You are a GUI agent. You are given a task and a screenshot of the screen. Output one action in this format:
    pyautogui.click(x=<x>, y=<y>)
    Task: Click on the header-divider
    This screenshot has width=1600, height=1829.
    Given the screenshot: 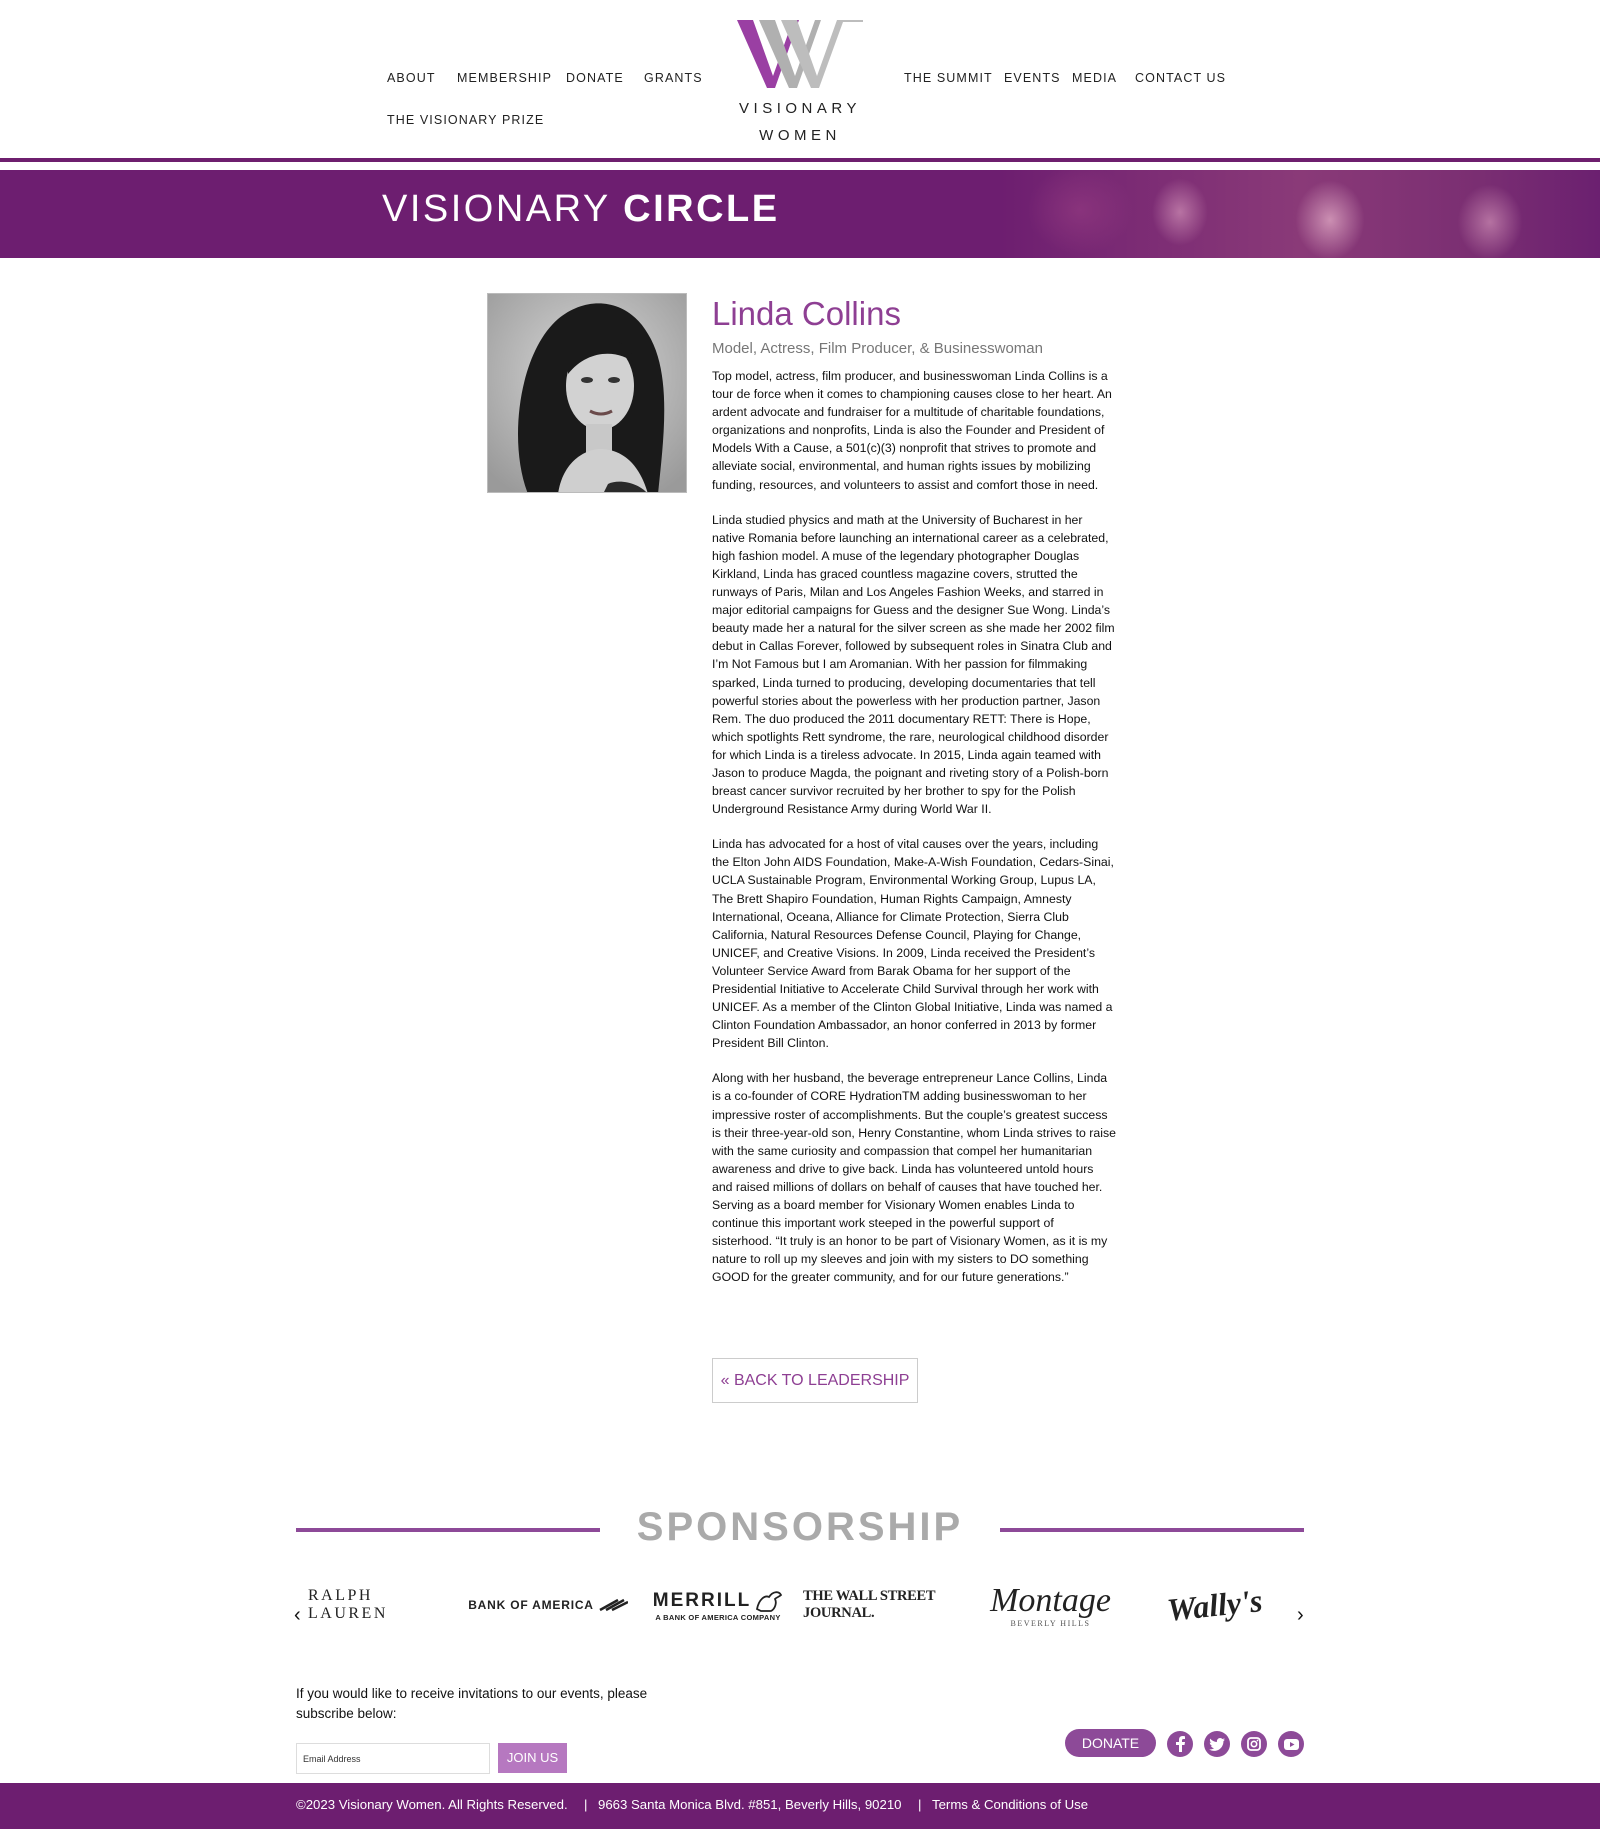 What is the action you would take?
    pyautogui.click(x=800, y=160)
    